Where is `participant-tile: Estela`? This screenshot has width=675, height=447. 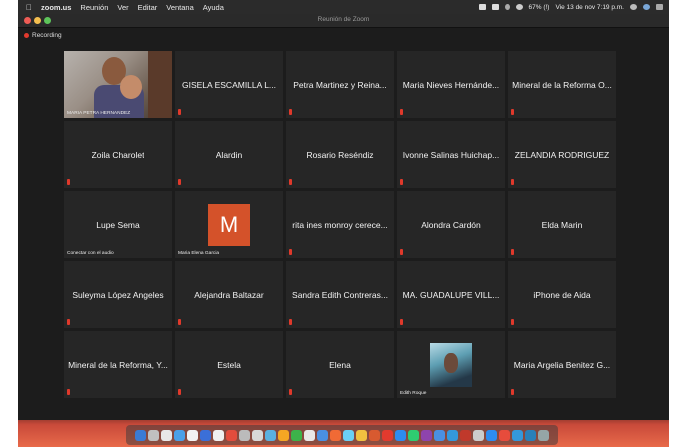
participant-tile: Estela is located at coordinates (229, 364).